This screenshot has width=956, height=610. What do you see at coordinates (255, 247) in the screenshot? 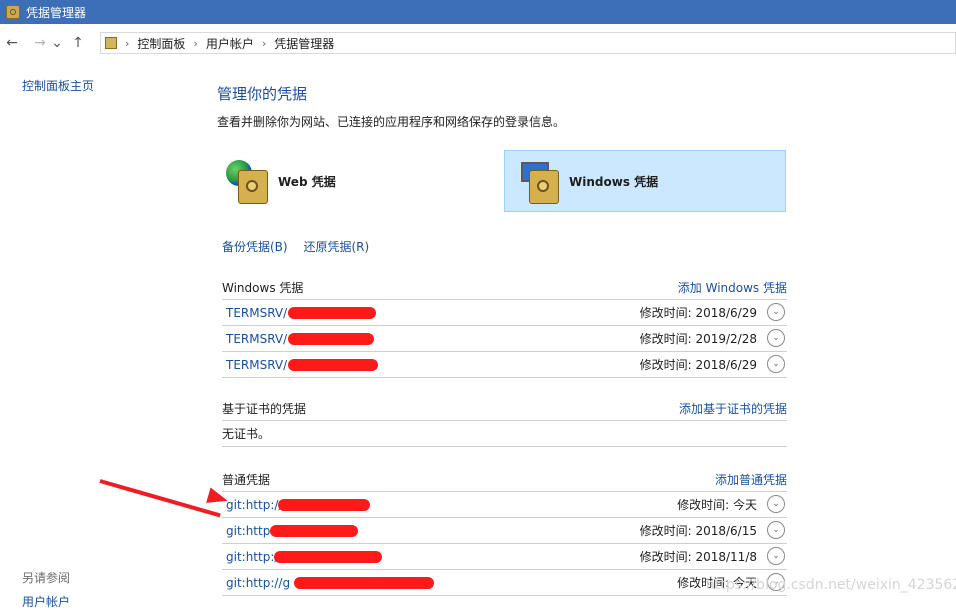
I see `backup-credentials-link: 备份凭据(B)` at bounding box center [255, 247].